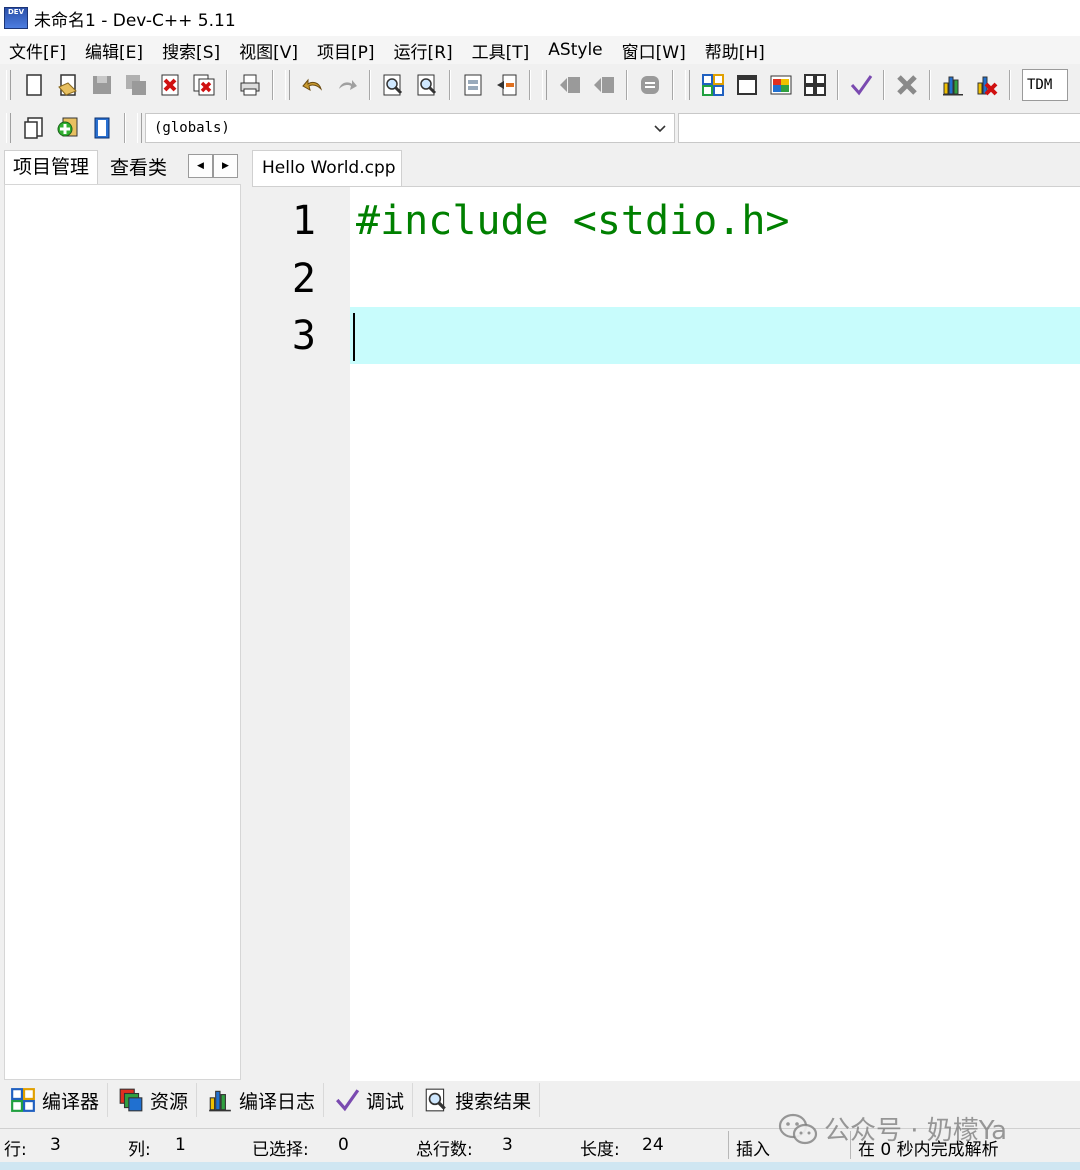 The image size is (1080, 1170). I want to click on save-button, so click(102, 85).